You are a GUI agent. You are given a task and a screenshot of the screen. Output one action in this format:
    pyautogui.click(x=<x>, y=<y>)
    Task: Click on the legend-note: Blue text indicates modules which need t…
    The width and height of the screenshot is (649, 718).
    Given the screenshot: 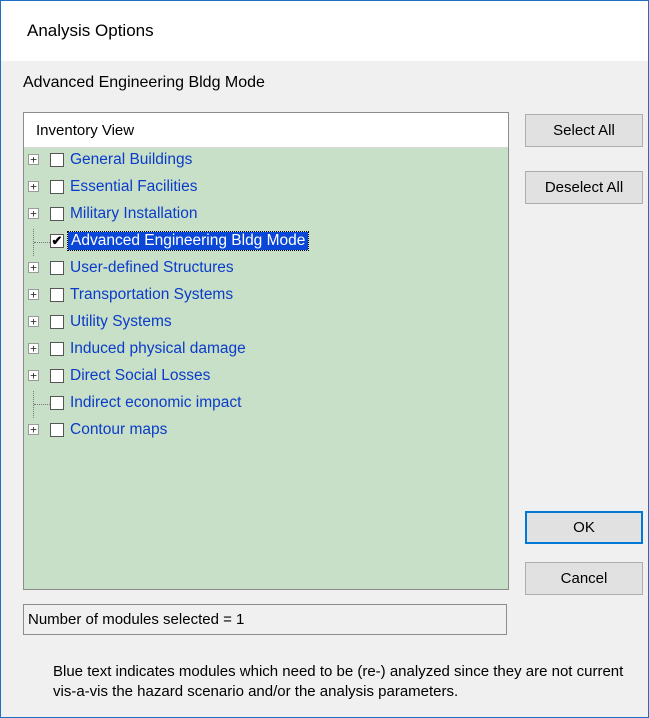 What is the action you would take?
    pyautogui.click(x=338, y=681)
    